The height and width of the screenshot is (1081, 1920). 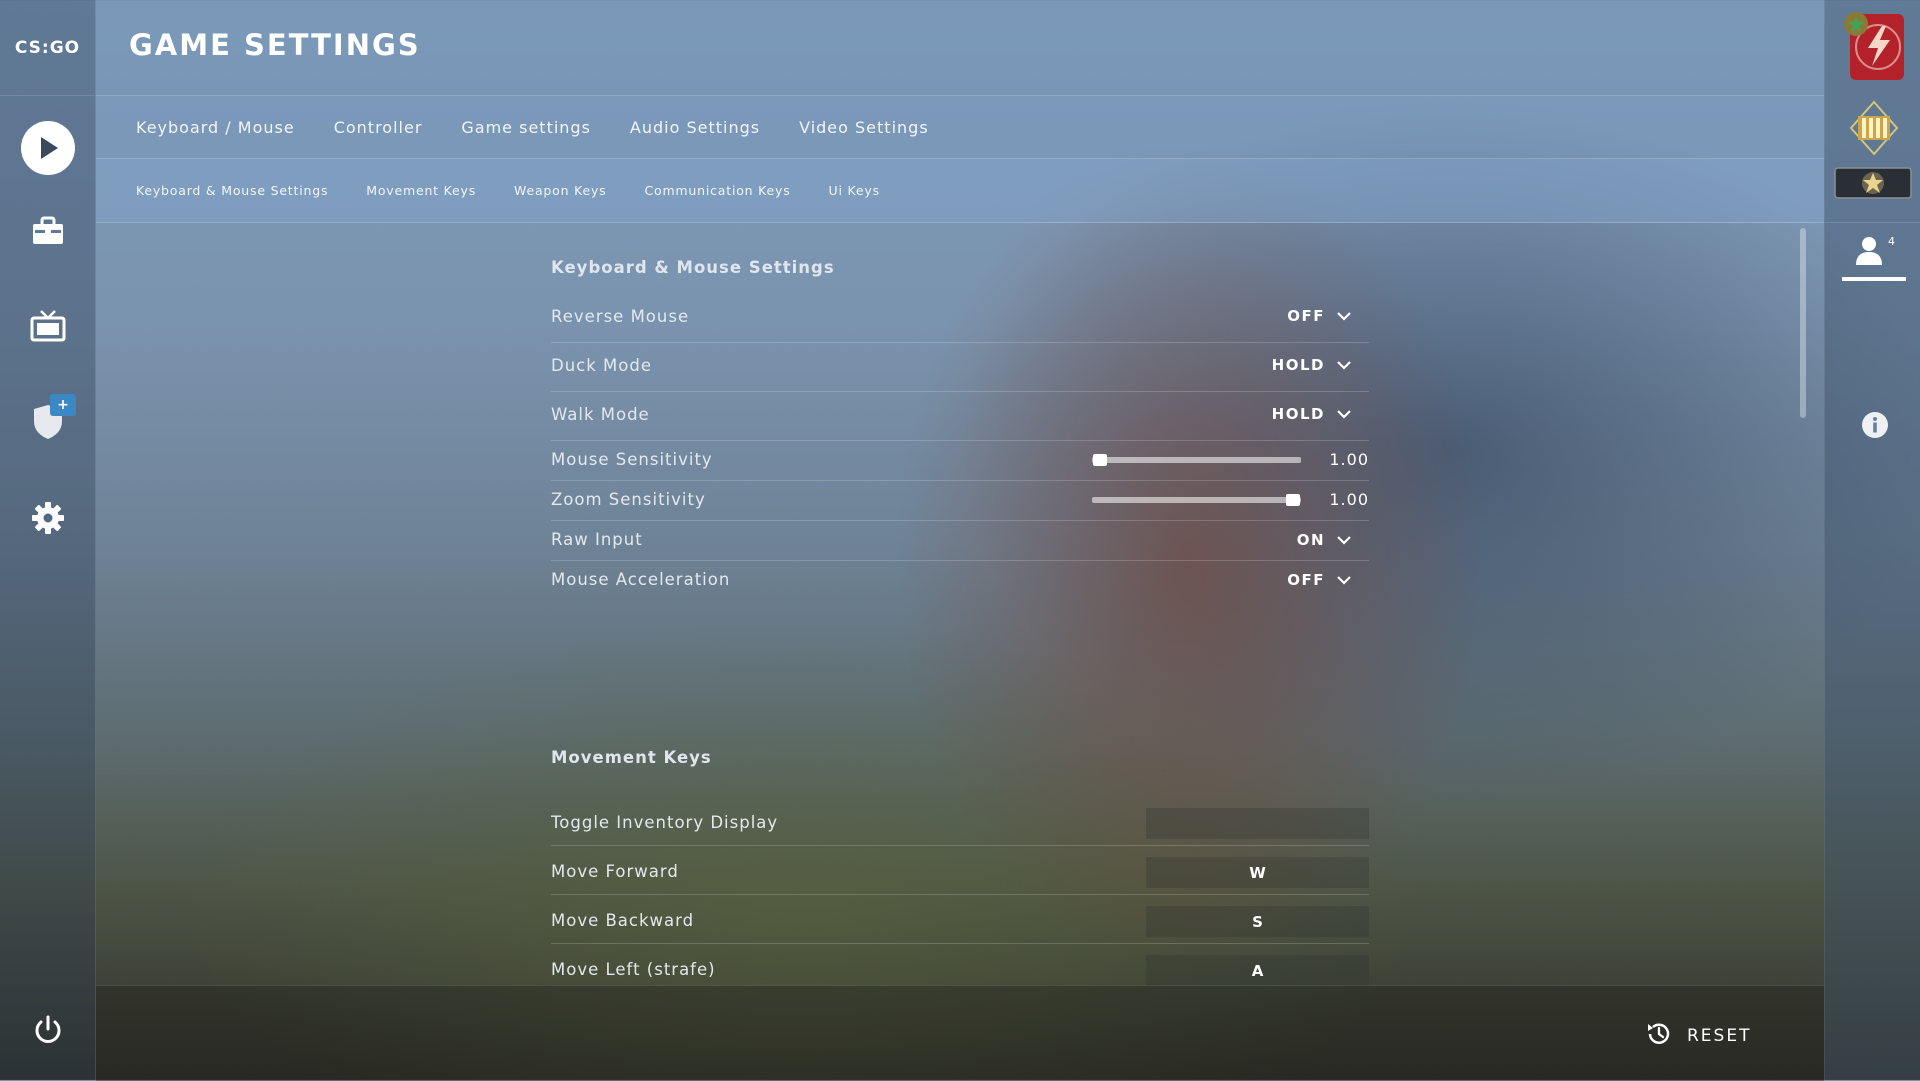 What do you see at coordinates (1875, 425) in the screenshot?
I see `info-button` at bounding box center [1875, 425].